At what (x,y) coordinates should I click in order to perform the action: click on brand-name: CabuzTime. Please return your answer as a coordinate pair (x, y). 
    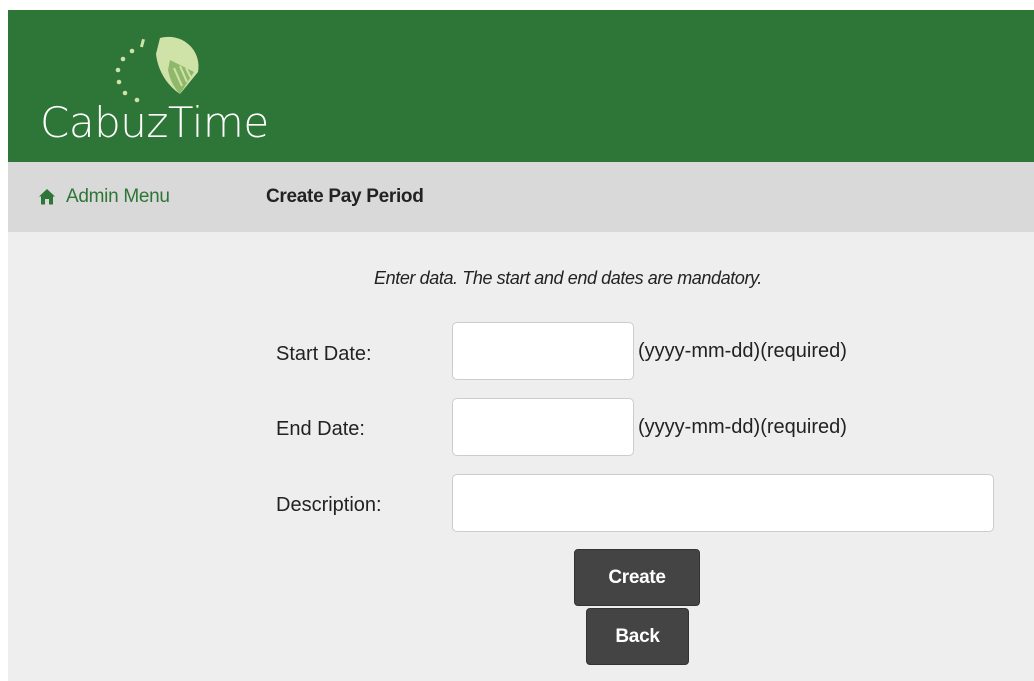
    Looking at the image, I should click on (154, 122).